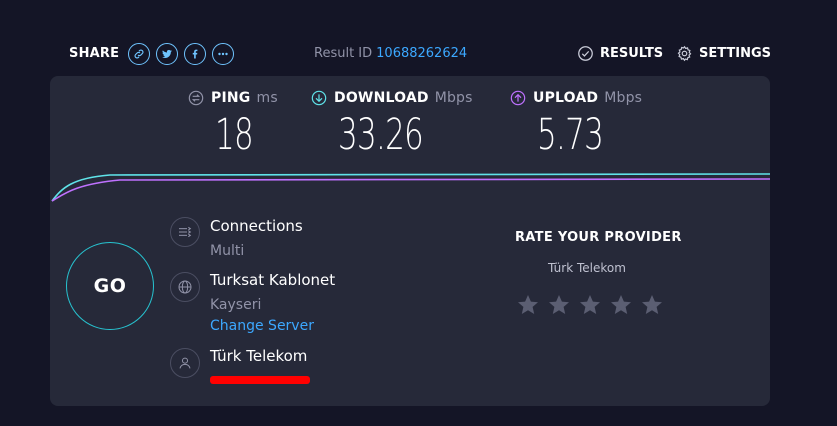  I want to click on result-id-value: 10688262624, so click(421, 53).